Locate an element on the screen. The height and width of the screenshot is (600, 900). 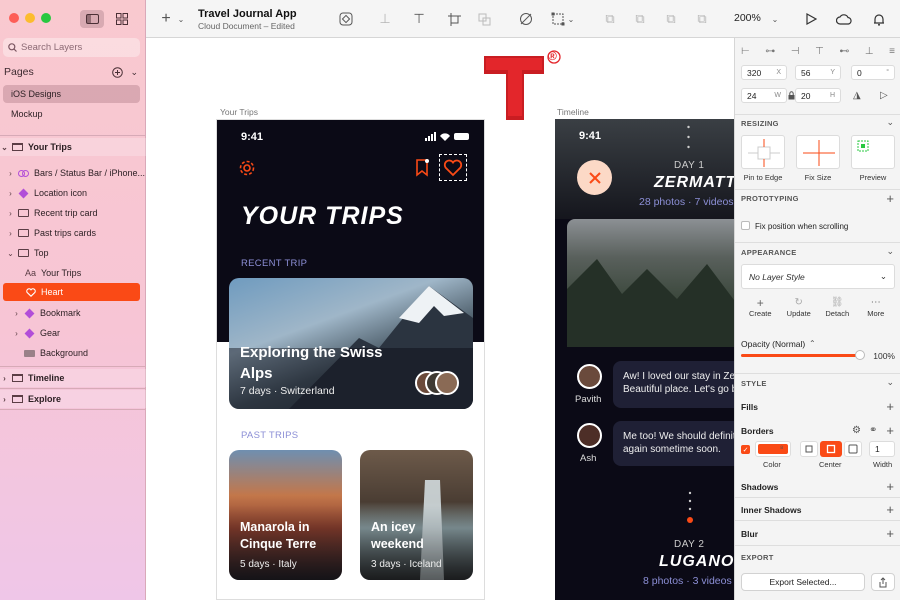
add-fill-icon: + is located at coordinates (890, 406).